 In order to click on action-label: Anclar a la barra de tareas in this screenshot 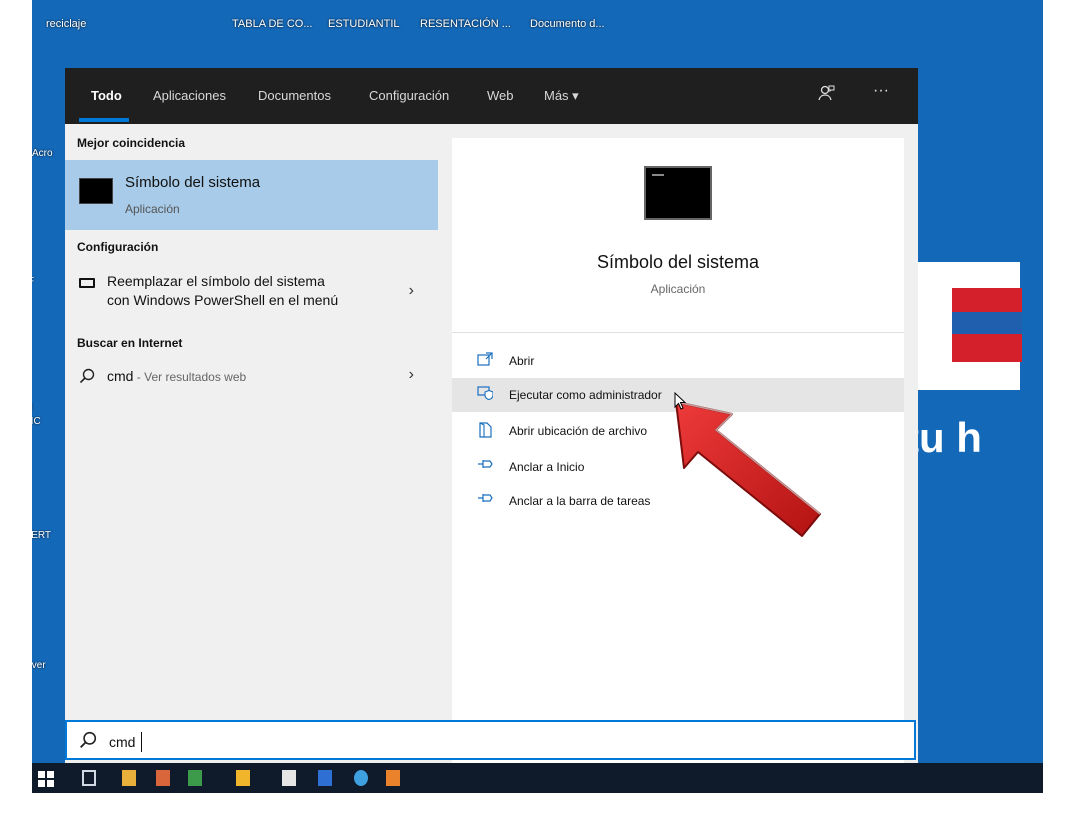, I will do `click(580, 501)`.